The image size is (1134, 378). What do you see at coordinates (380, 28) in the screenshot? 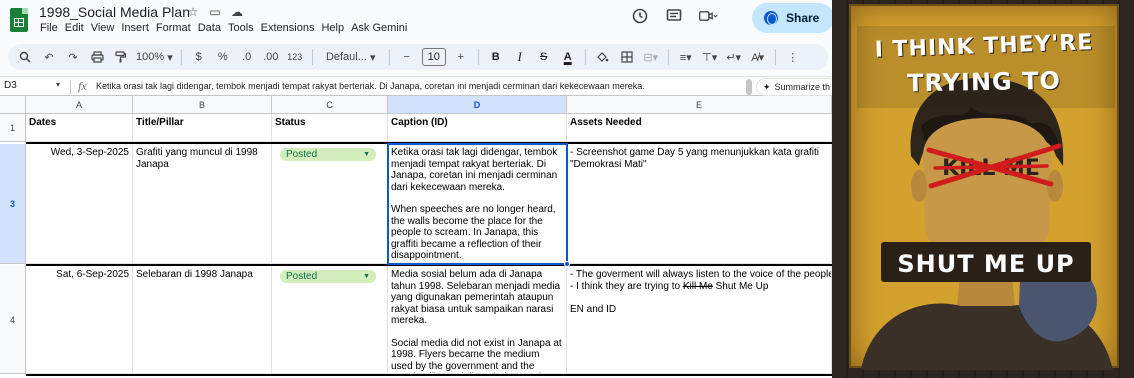
I see `menu-ask-gemini: Ask Gemini` at bounding box center [380, 28].